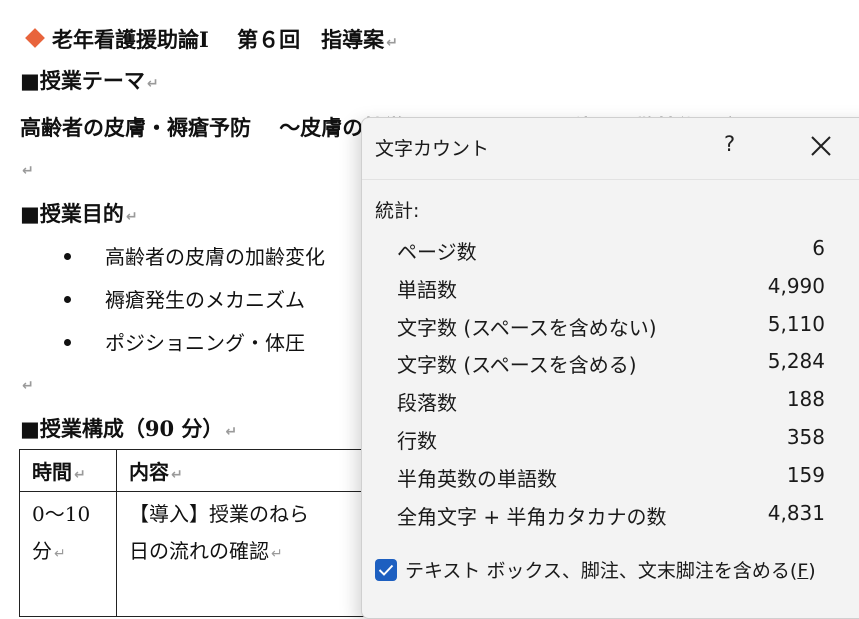  Describe the element at coordinates (68, 470) in the screenshot. I see `table-header-time: 時間 ↵` at that location.